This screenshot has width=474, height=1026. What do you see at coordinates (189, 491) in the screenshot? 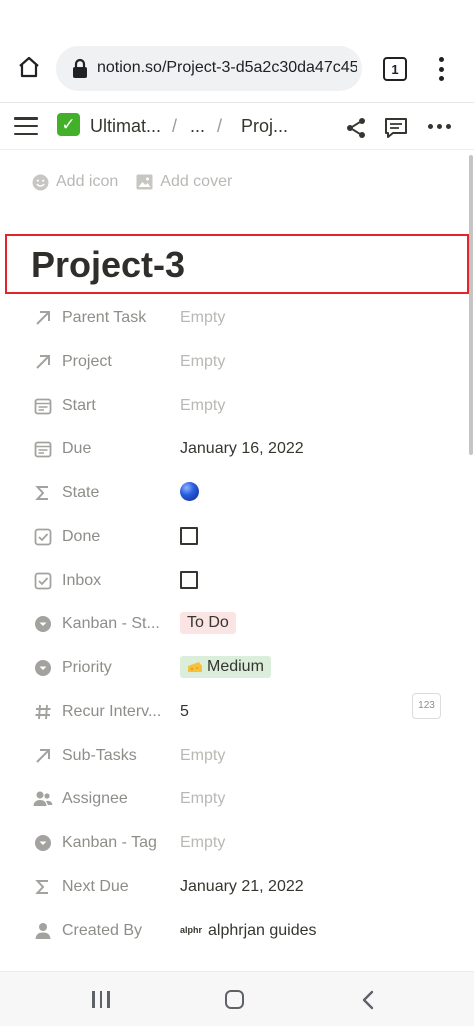
I see `blue-circle-icon` at bounding box center [189, 491].